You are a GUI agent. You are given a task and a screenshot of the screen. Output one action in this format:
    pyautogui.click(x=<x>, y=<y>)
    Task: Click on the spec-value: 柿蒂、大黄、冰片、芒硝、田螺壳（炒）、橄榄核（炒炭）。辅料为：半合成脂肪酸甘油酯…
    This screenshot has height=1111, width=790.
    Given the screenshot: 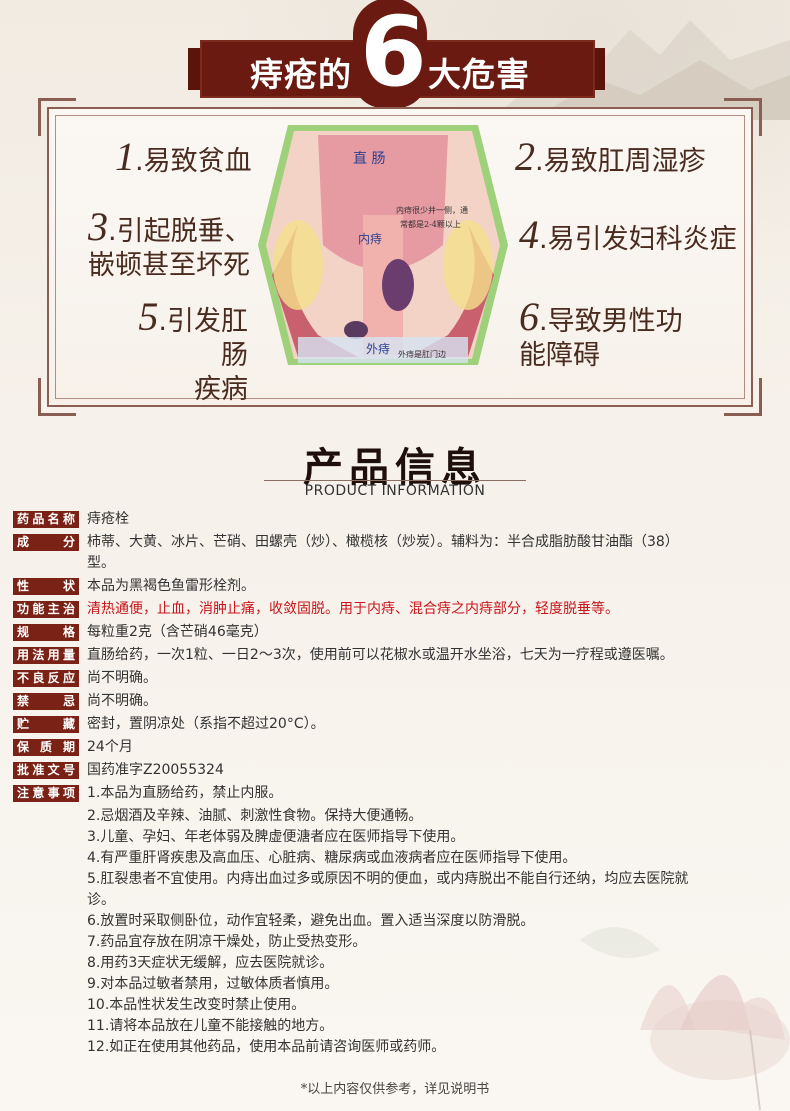 What is the action you would take?
    pyautogui.click(x=430, y=553)
    